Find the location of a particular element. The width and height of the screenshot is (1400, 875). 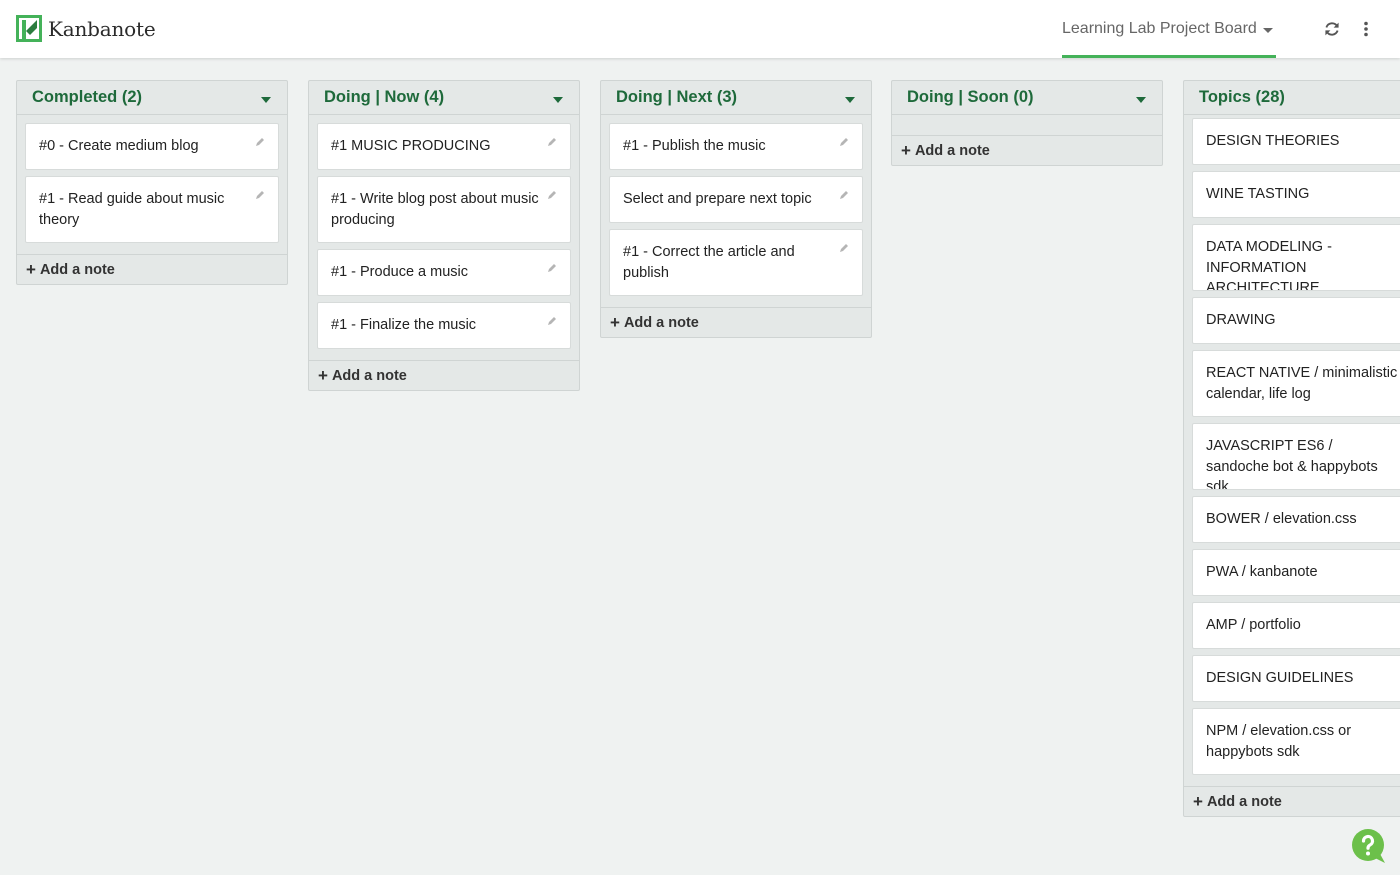

logo: Kanbanote is located at coordinates (86, 28).